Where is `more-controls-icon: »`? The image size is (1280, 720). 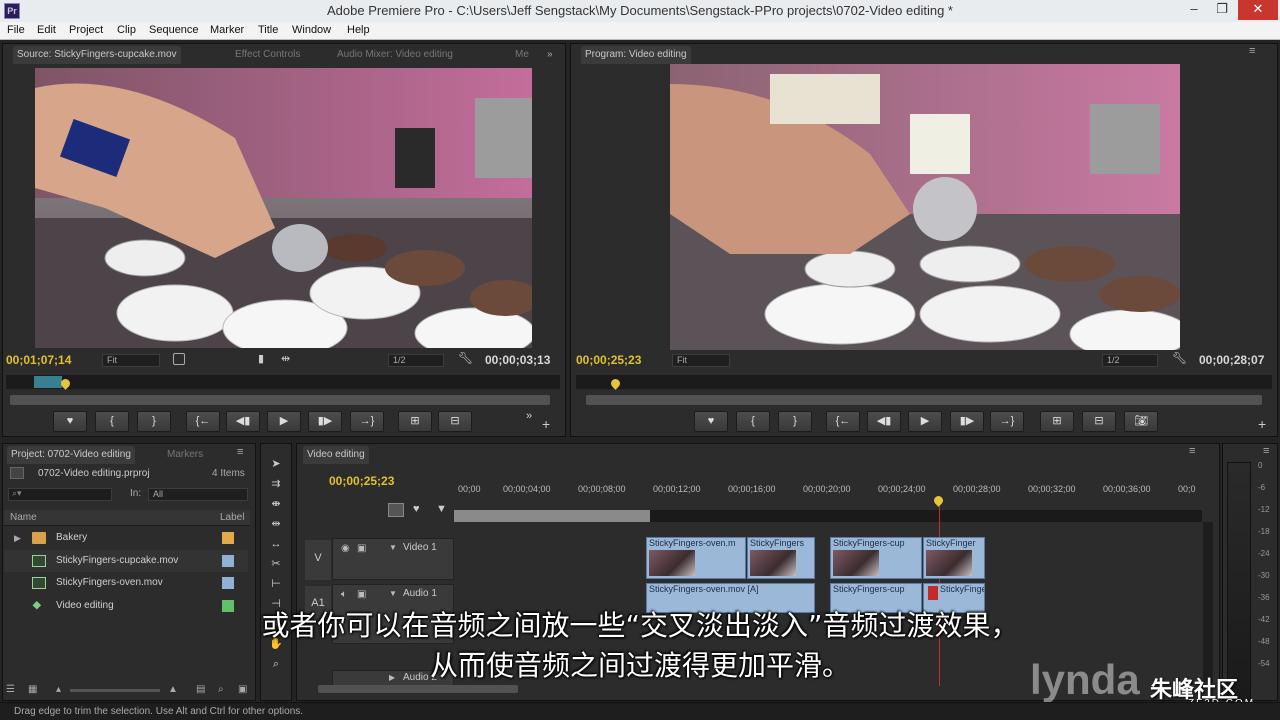
more-controls-icon: » is located at coordinates (529, 416).